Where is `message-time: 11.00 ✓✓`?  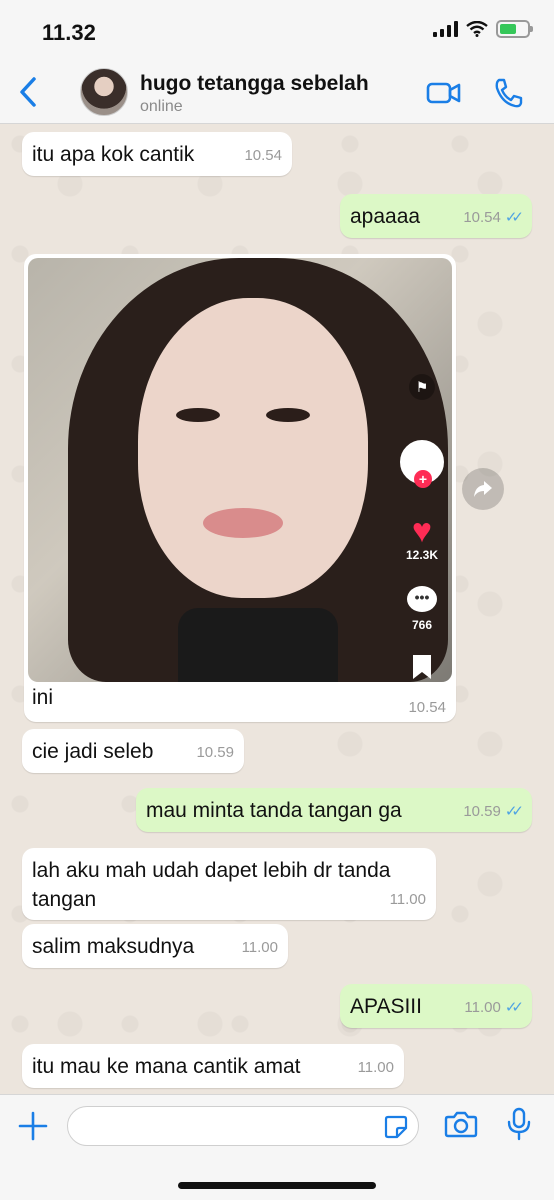
message-time: 11.00 ✓✓ is located at coordinates (494, 1007).